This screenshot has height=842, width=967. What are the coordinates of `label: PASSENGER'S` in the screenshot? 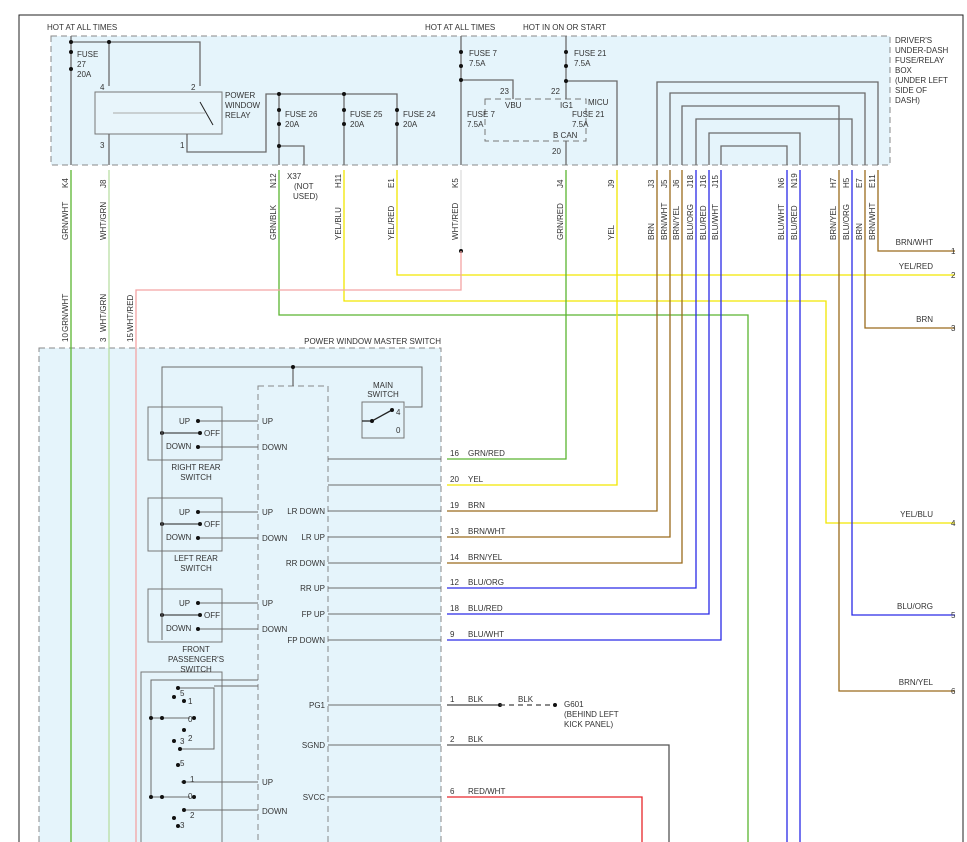 It's located at (196, 659).